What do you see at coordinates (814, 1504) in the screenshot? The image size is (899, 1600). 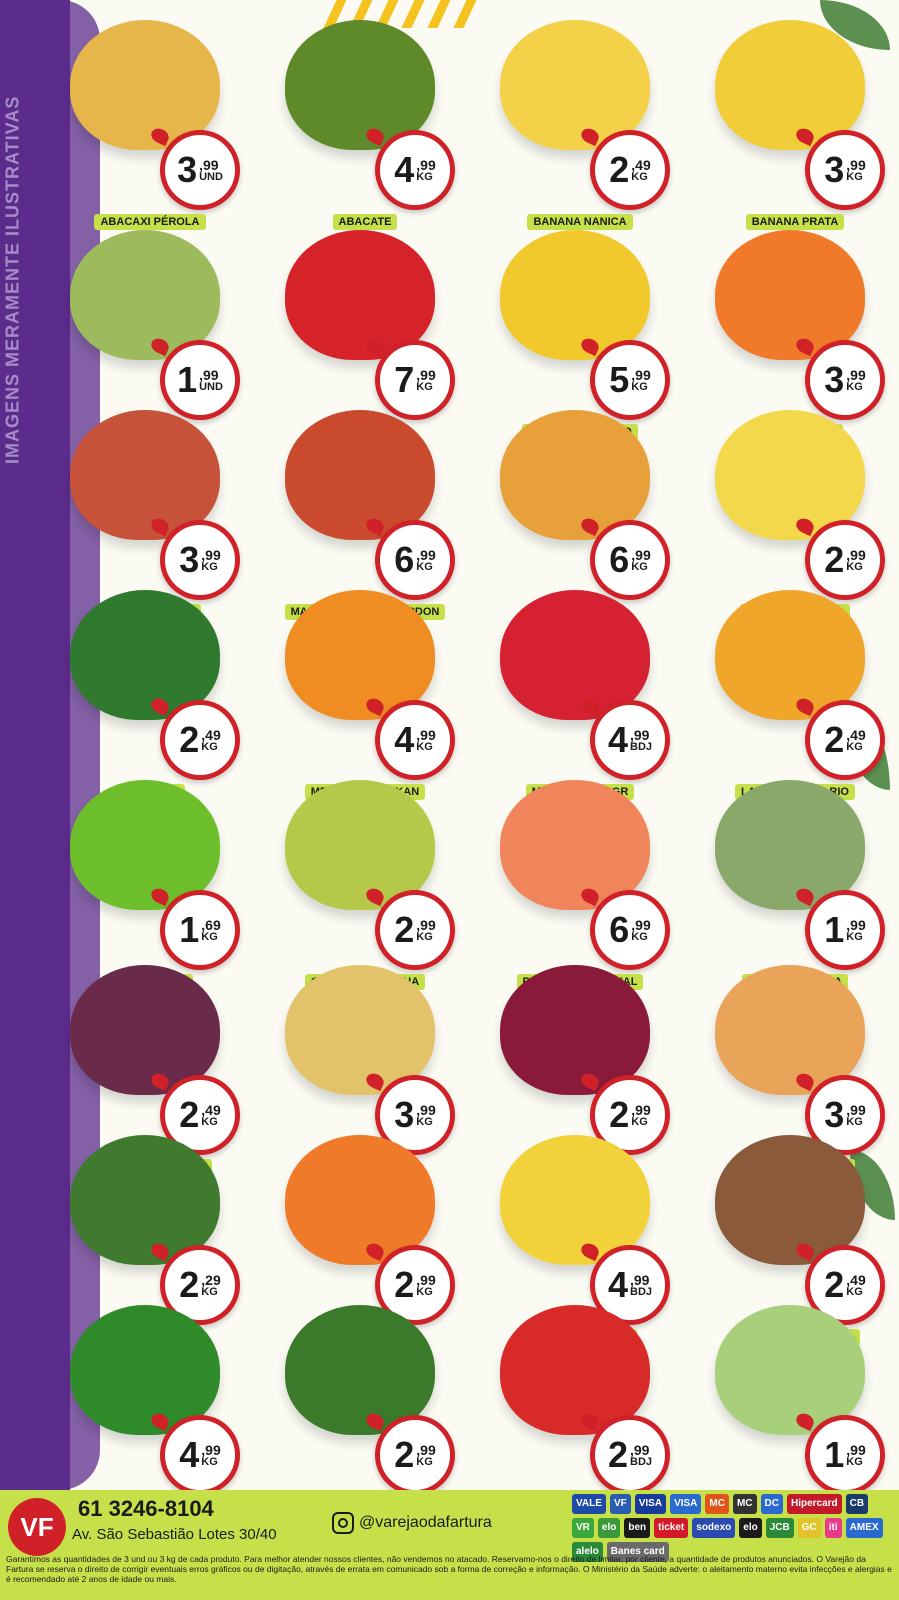 I see `payment-badge: Hipercard` at bounding box center [814, 1504].